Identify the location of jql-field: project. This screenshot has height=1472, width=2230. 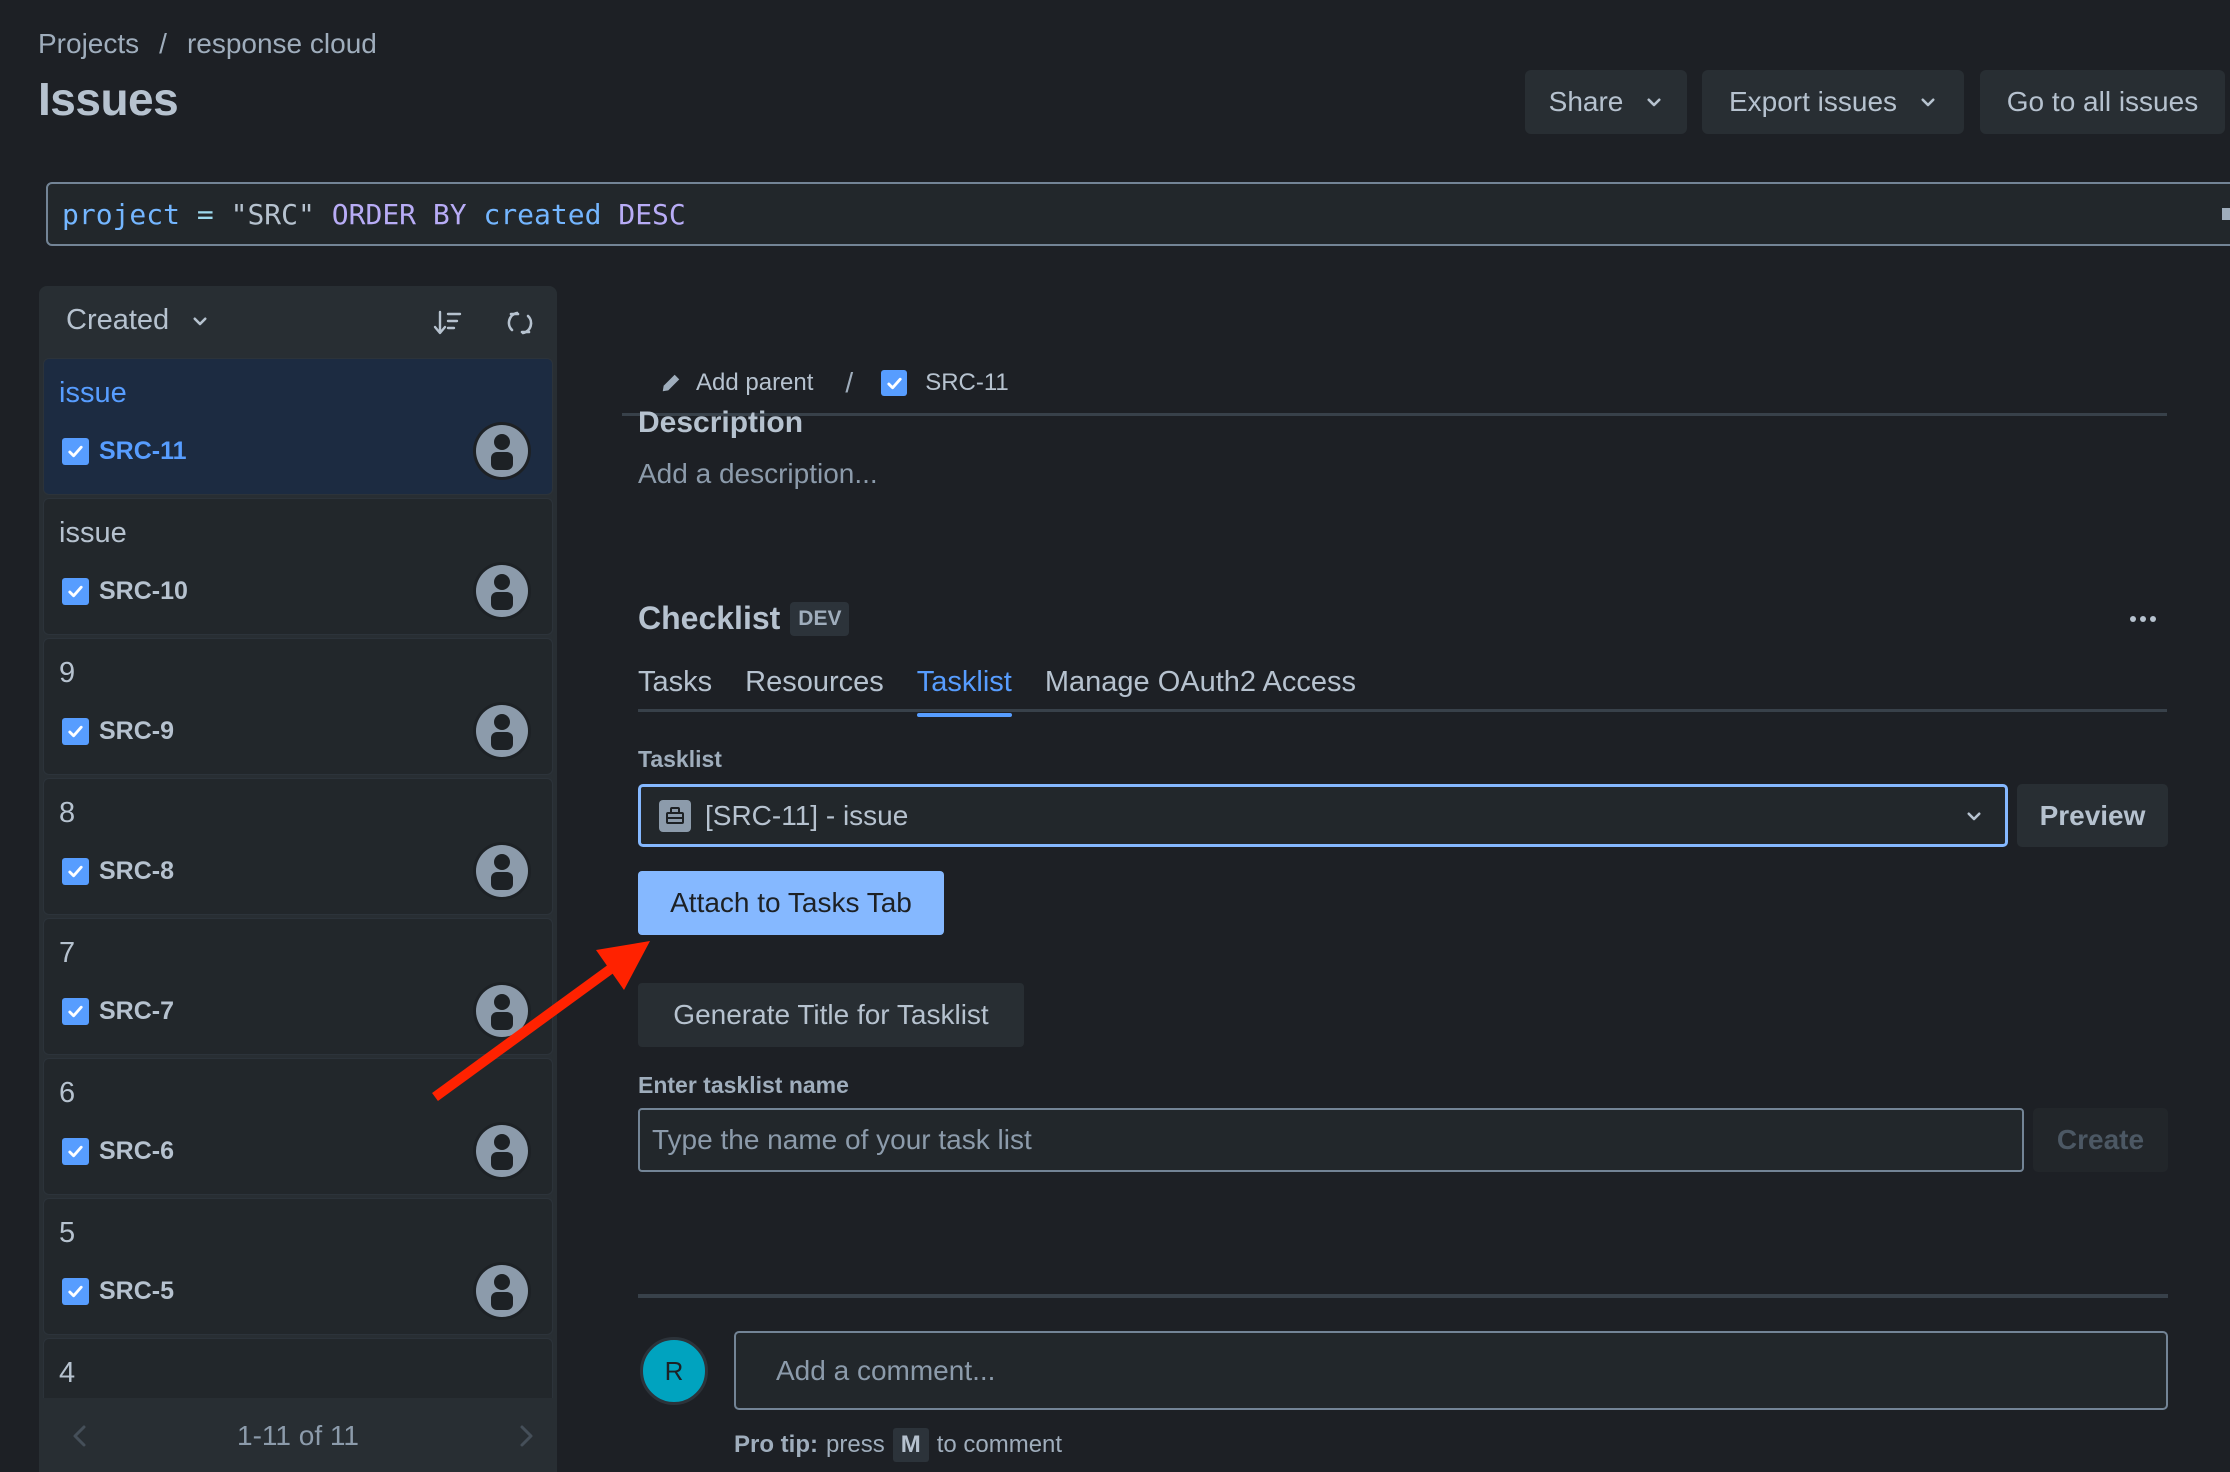
(121, 214).